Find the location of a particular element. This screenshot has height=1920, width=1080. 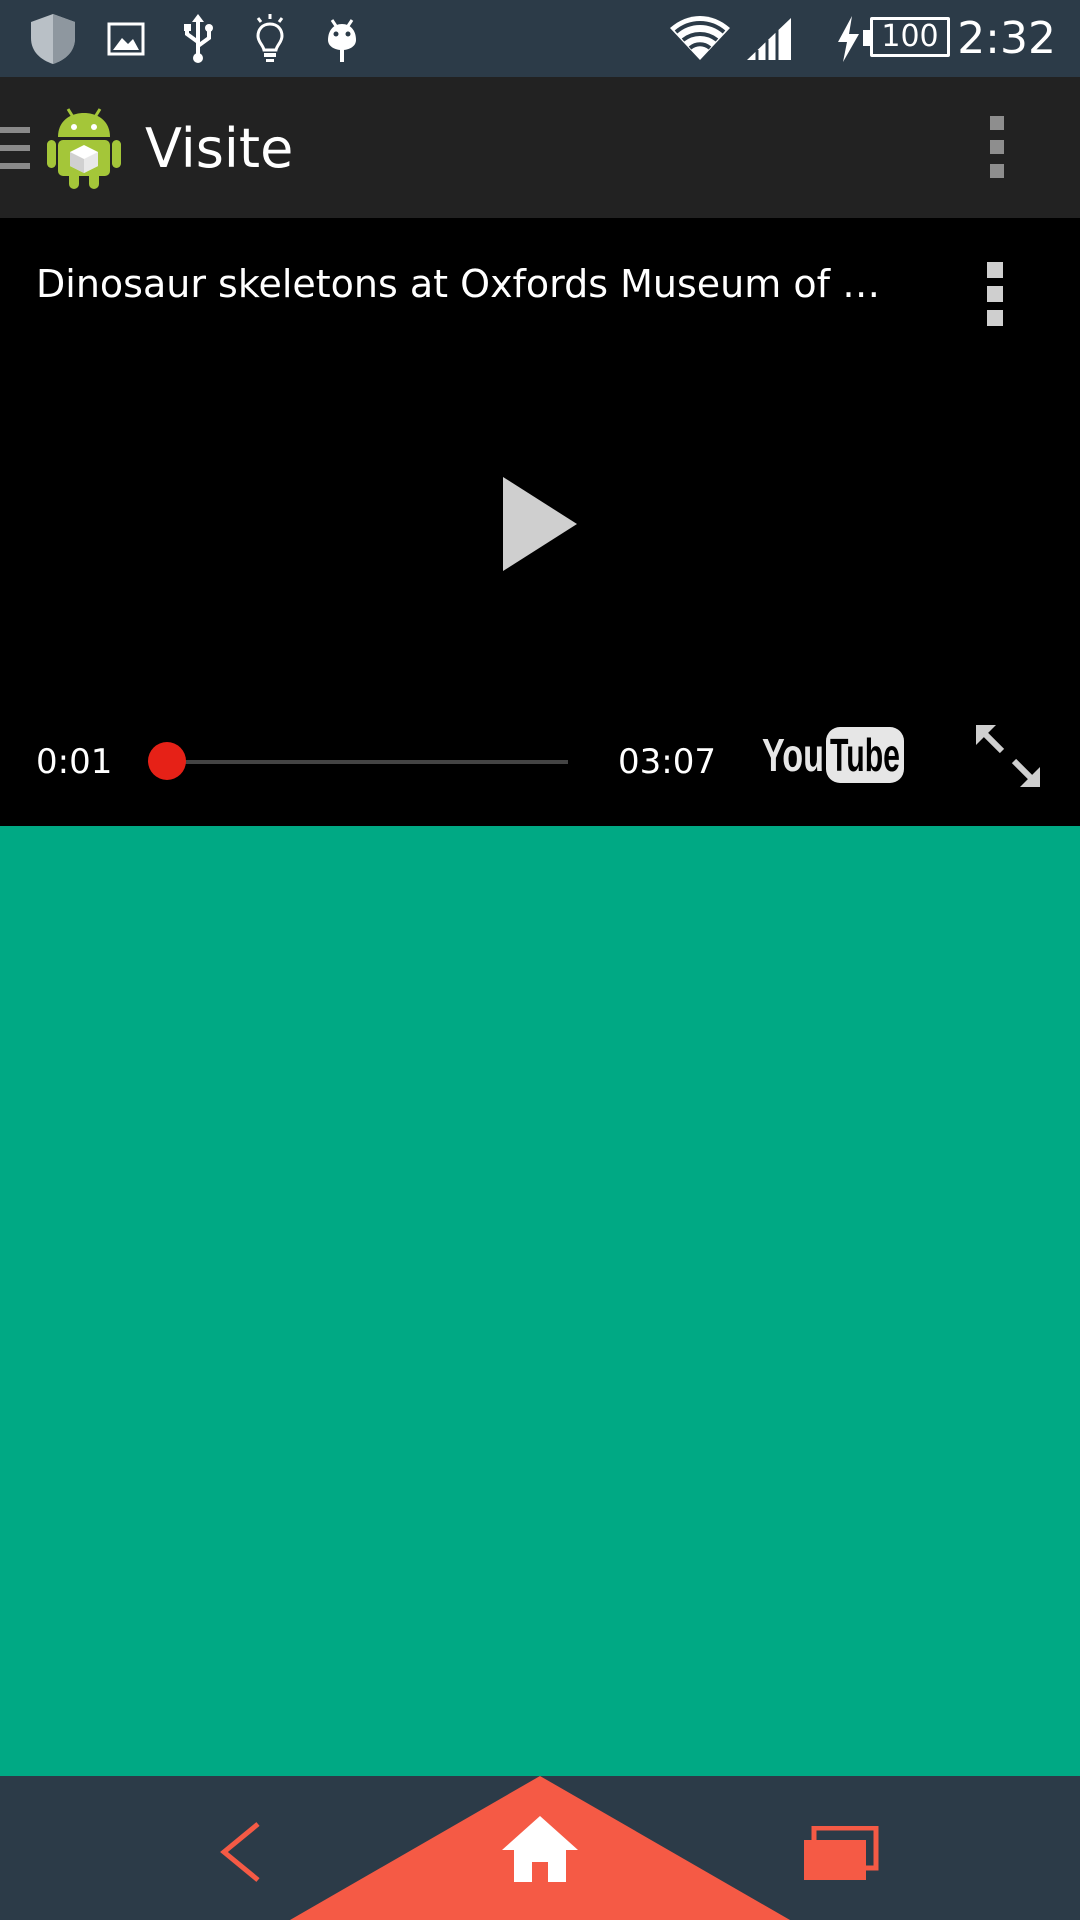

fullscreen-icon is located at coordinates (1008, 756).